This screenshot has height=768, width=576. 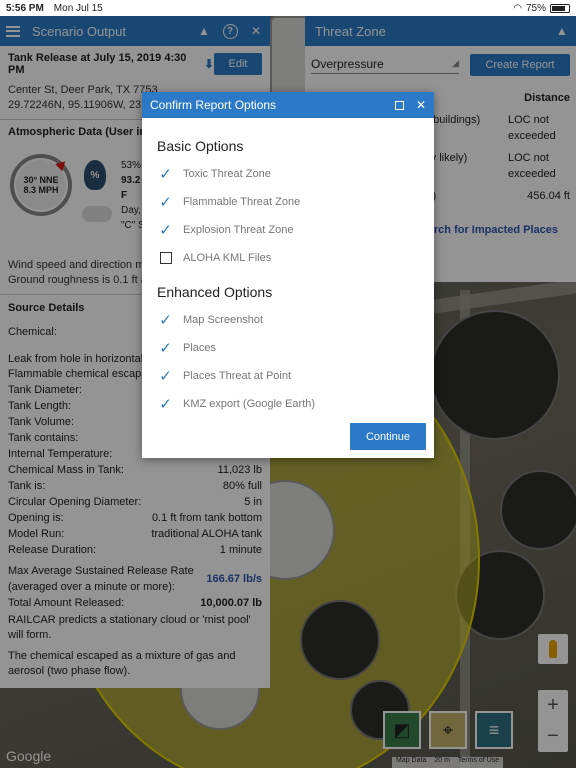 What do you see at coordinates (200, 348) in the screenshot?
I see `option-label: Places` at bounding box center [200, 348].